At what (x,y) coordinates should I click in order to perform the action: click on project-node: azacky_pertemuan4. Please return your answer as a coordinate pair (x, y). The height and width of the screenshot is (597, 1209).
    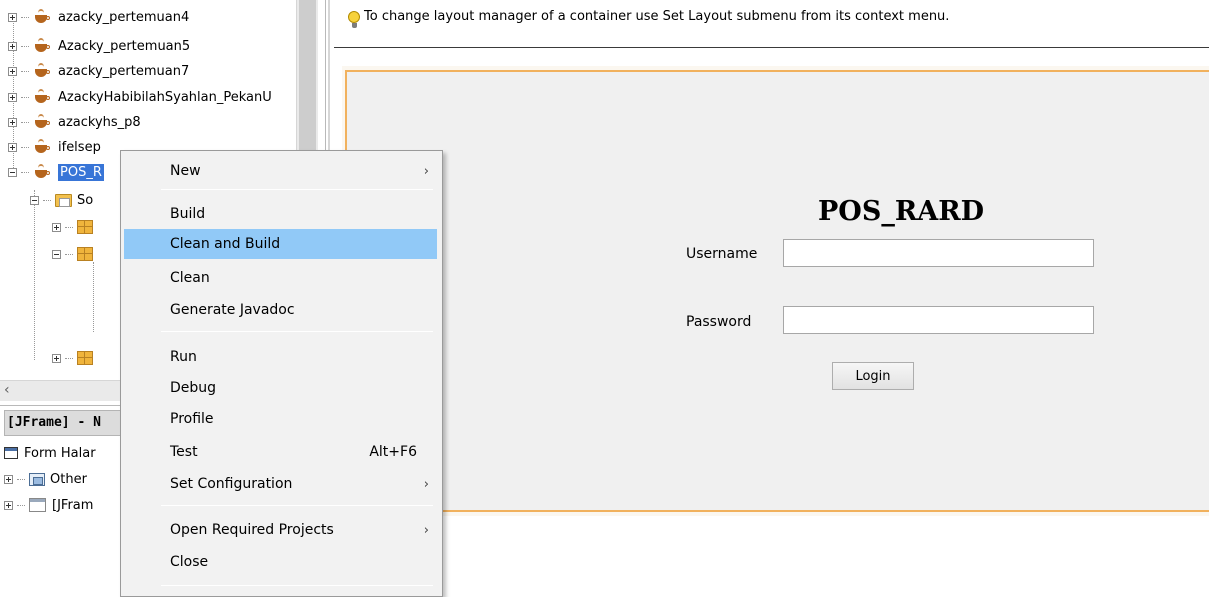
    Looking at the image, I should click on (98, 17).